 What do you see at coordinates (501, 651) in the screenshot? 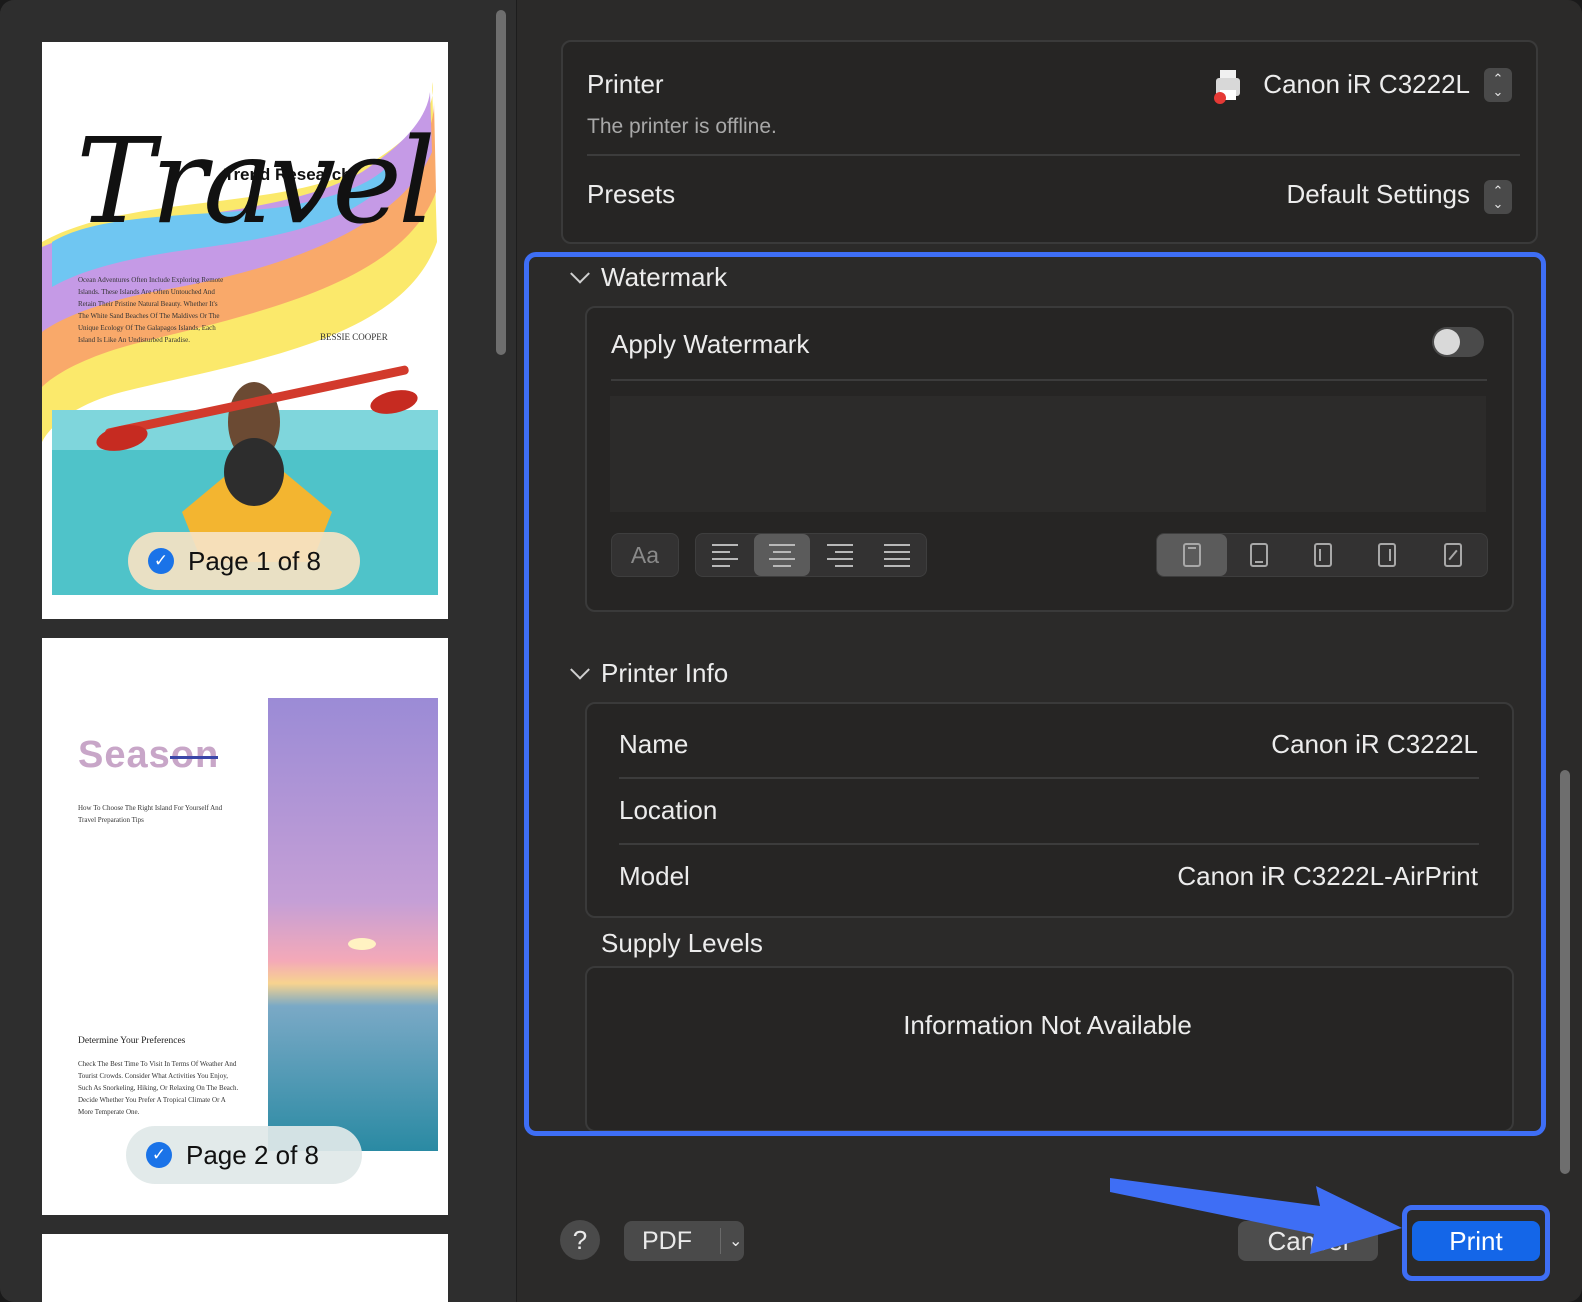
I see `thumbnails-scrollbar` at bounding box center [501, 651].